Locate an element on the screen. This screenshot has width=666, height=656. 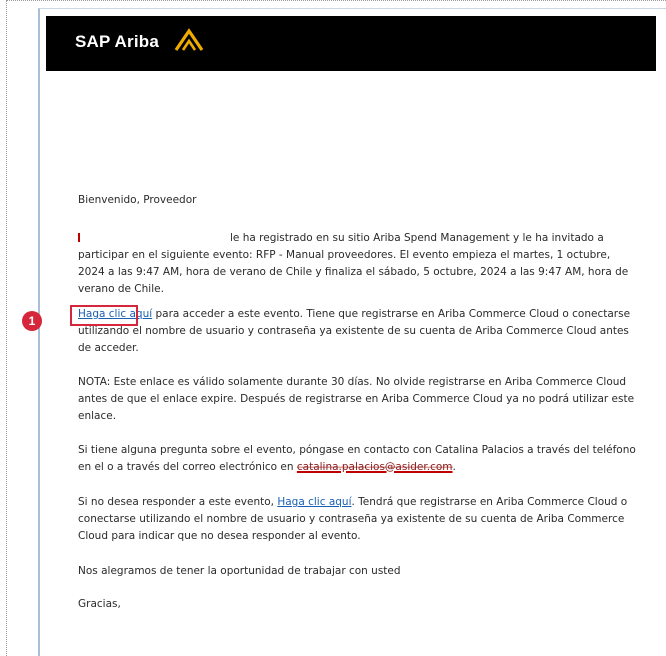
contact-email-link: catalina.palacios@asider.com is located at coordinates (374, 467).